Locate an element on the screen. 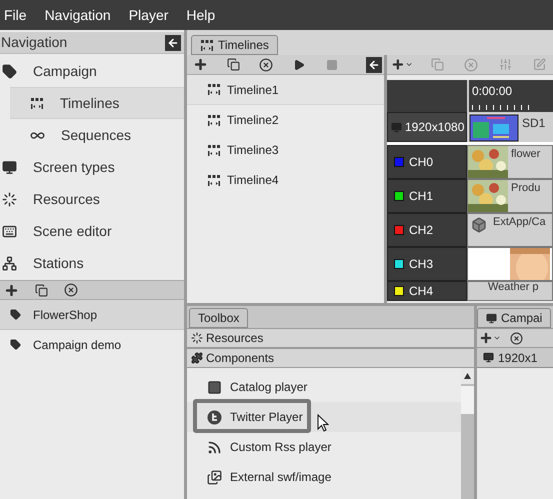 The height and width of the screenshot is (499, 553). twitter-icon is located at coordinates (214, 417).